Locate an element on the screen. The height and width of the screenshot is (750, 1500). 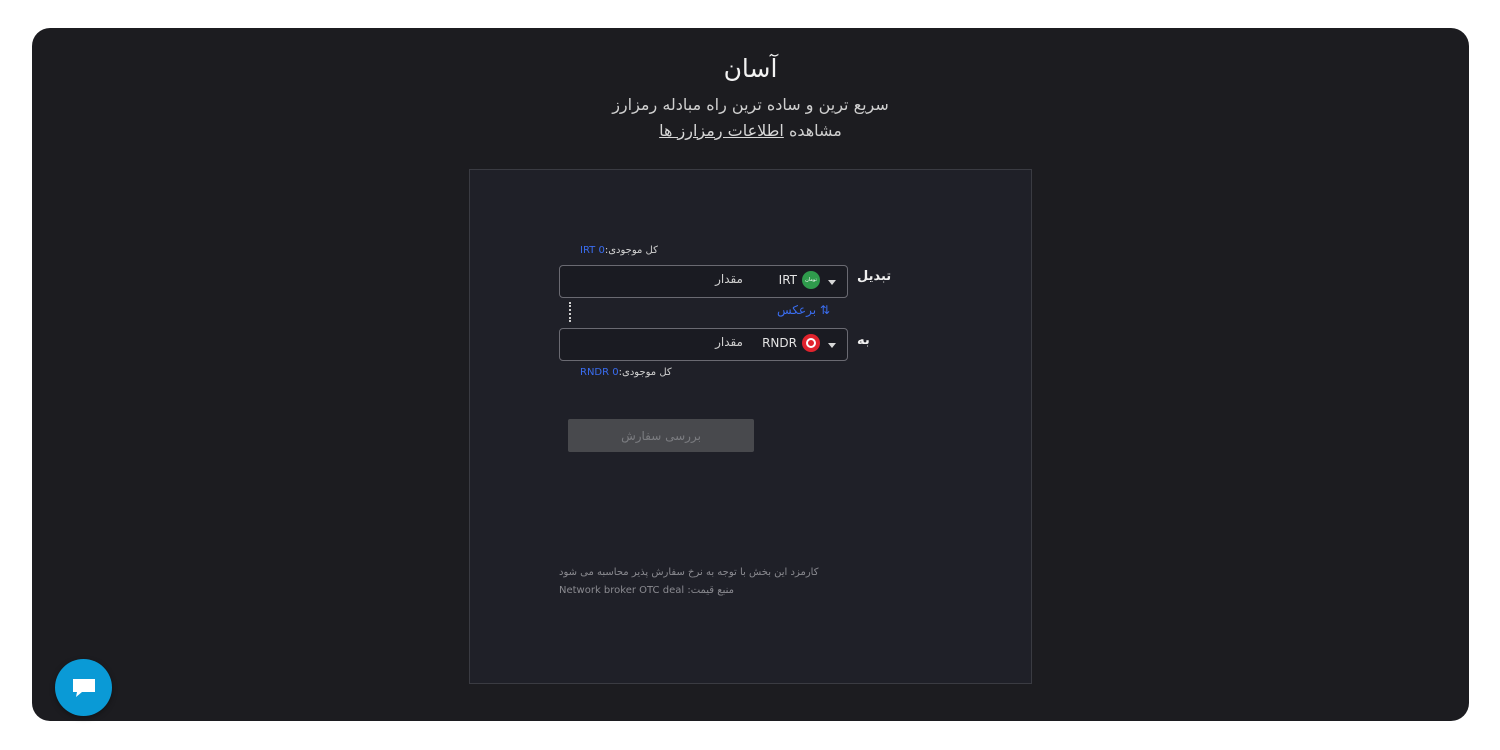
to-currency-code: RNDR is located at coordinates (779, 343).